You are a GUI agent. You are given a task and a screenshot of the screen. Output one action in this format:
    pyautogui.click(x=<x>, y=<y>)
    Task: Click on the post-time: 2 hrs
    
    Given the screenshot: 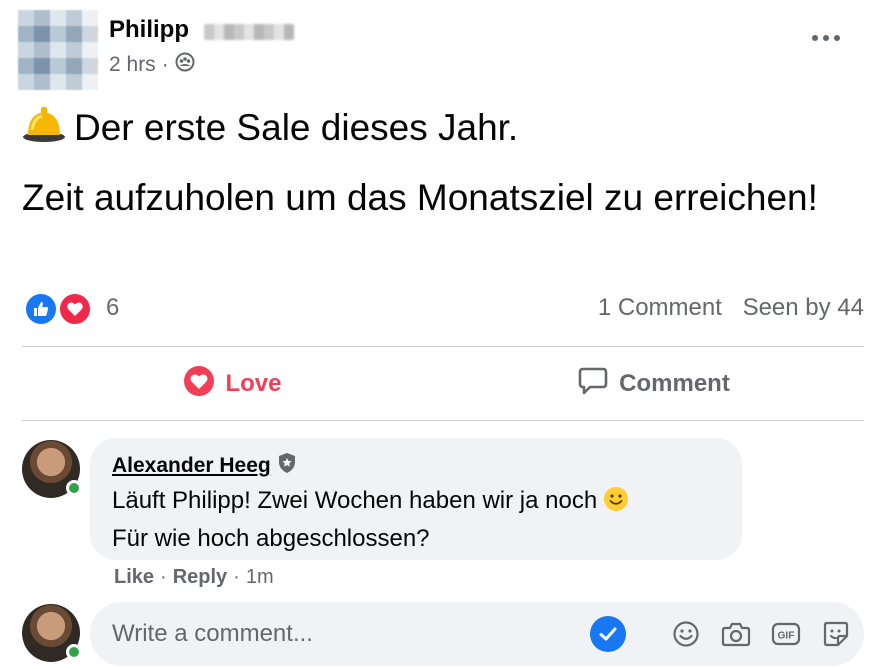 What is the action you would take?
    pyautogui.click(x=132, y=65)
    